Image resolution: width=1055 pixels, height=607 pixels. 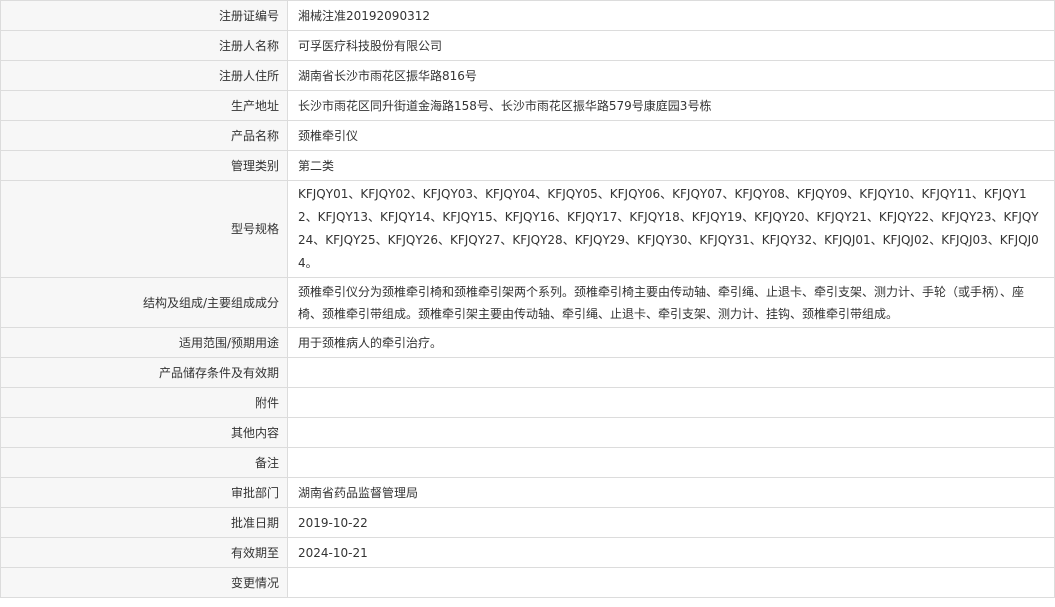 I want to click on field-label: 审批部门, so click(x=144, y=492).